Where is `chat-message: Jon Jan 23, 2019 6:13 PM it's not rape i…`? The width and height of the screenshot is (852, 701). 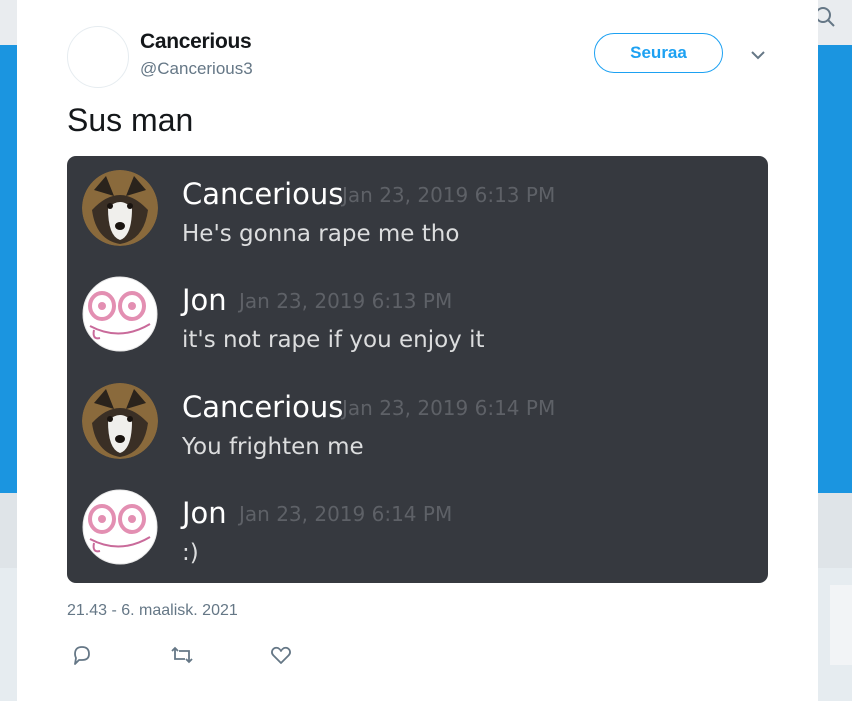 chat-message: Jon Jan 23, 2019 6:13 PM it's not rape i… is located at coordinates (417, 314).